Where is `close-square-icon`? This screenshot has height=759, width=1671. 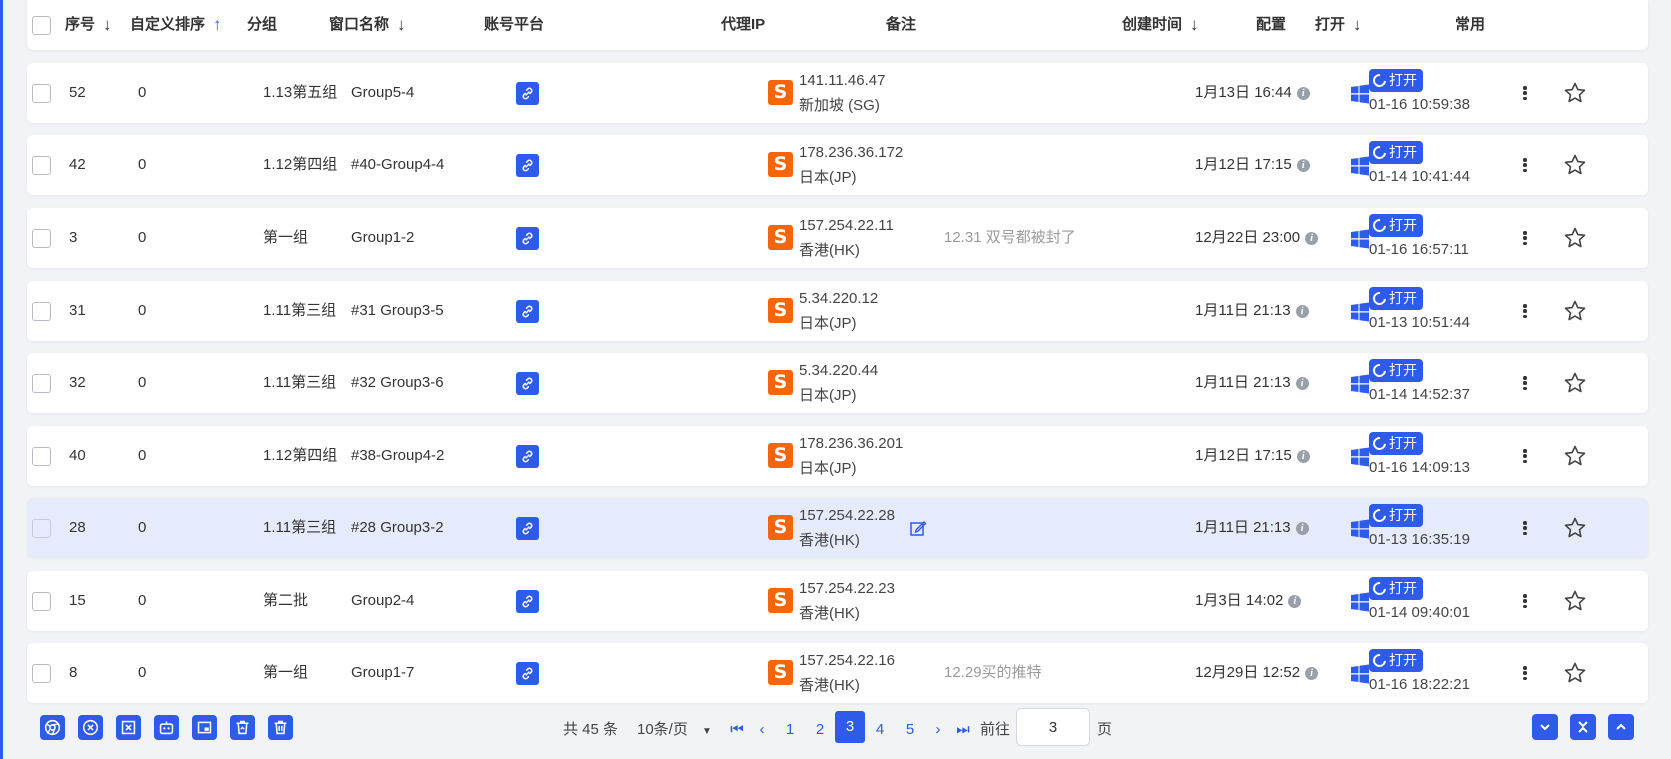 close-square-icon is located at coordinates (128, 727).